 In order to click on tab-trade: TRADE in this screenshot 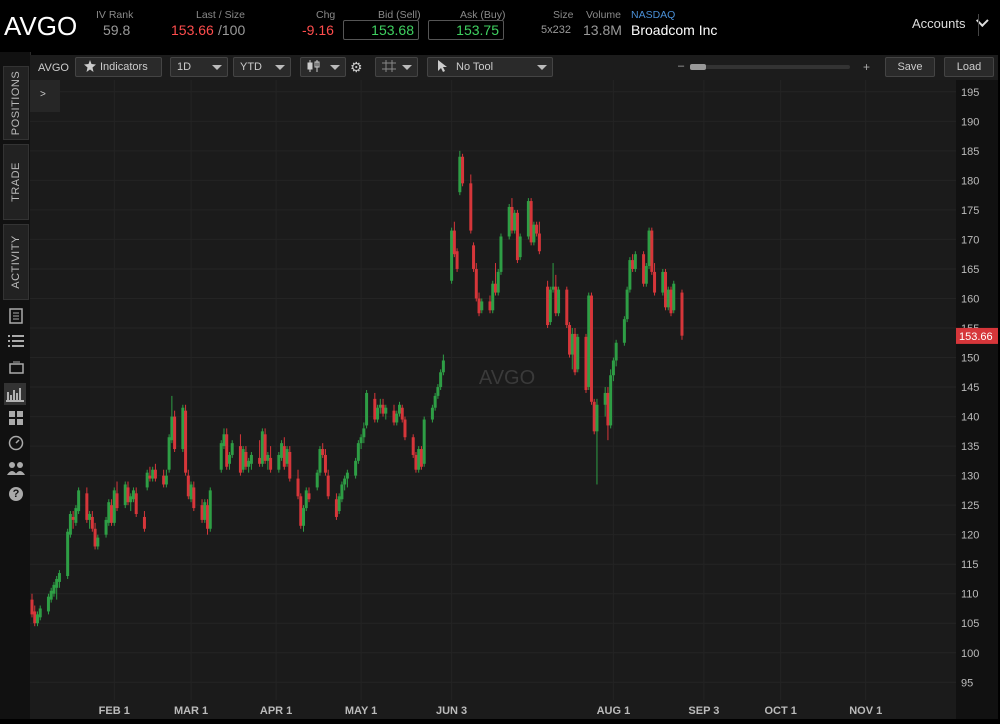, I will do `click(16, 182)`.